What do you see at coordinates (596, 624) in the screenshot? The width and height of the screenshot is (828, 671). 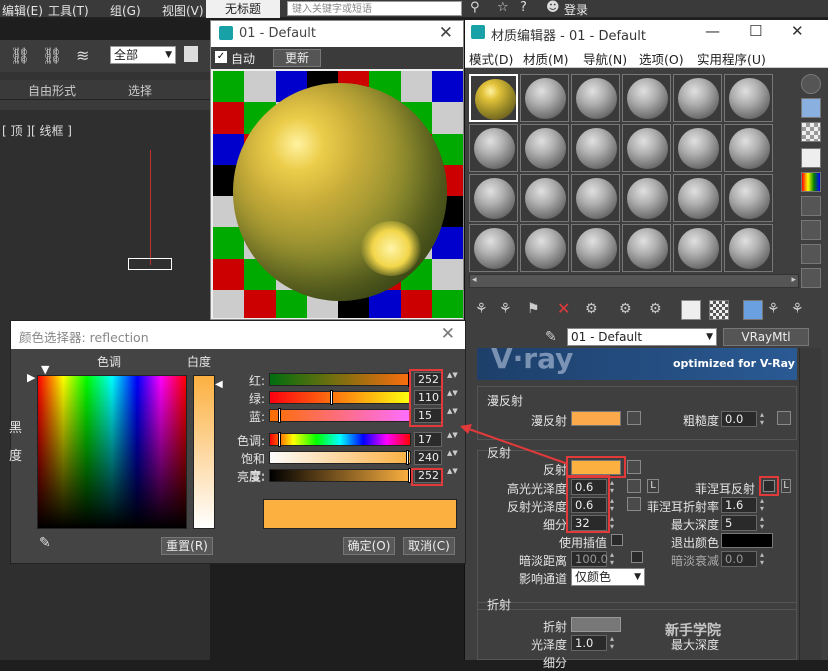 I see `refract-color-swatch` at bounding box center [596, 624].